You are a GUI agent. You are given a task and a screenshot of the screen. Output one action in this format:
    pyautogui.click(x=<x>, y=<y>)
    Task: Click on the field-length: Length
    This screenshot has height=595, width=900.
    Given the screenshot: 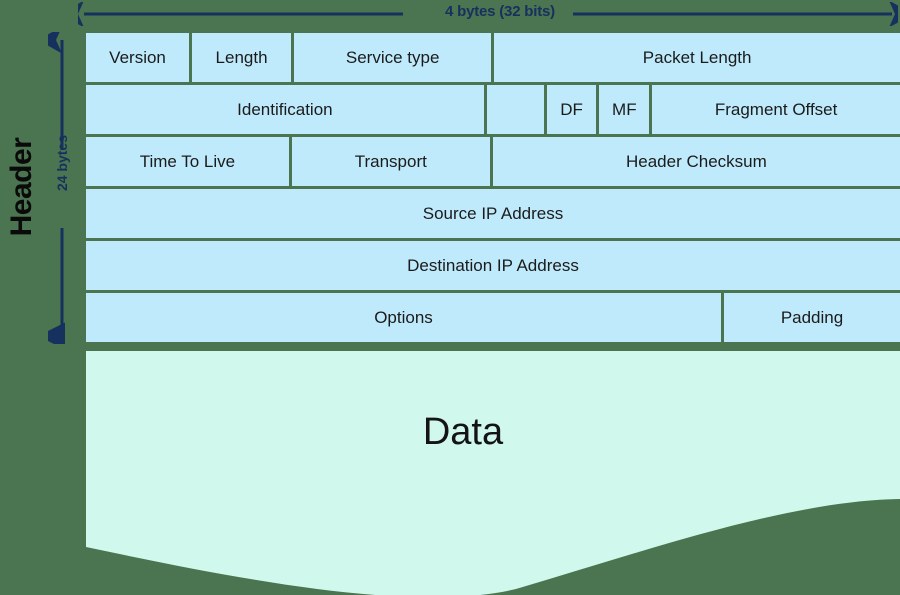 What is the action you would take?
    pyautogui.click(x=242, y=57)
    